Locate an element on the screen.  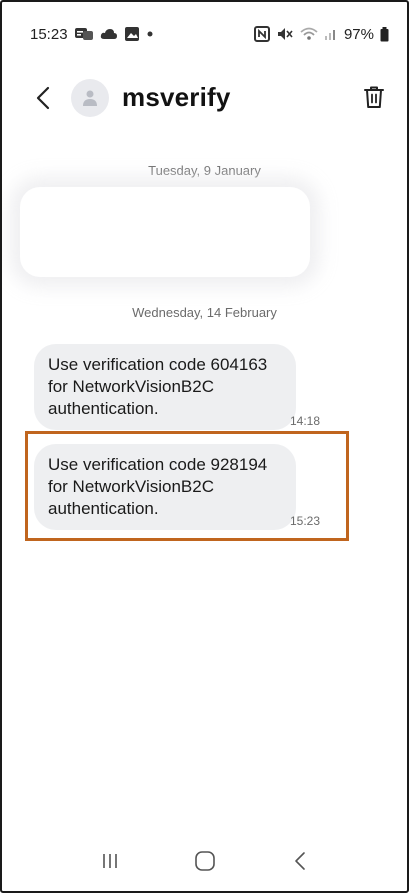
home-button is located at coordinates (205, 861).